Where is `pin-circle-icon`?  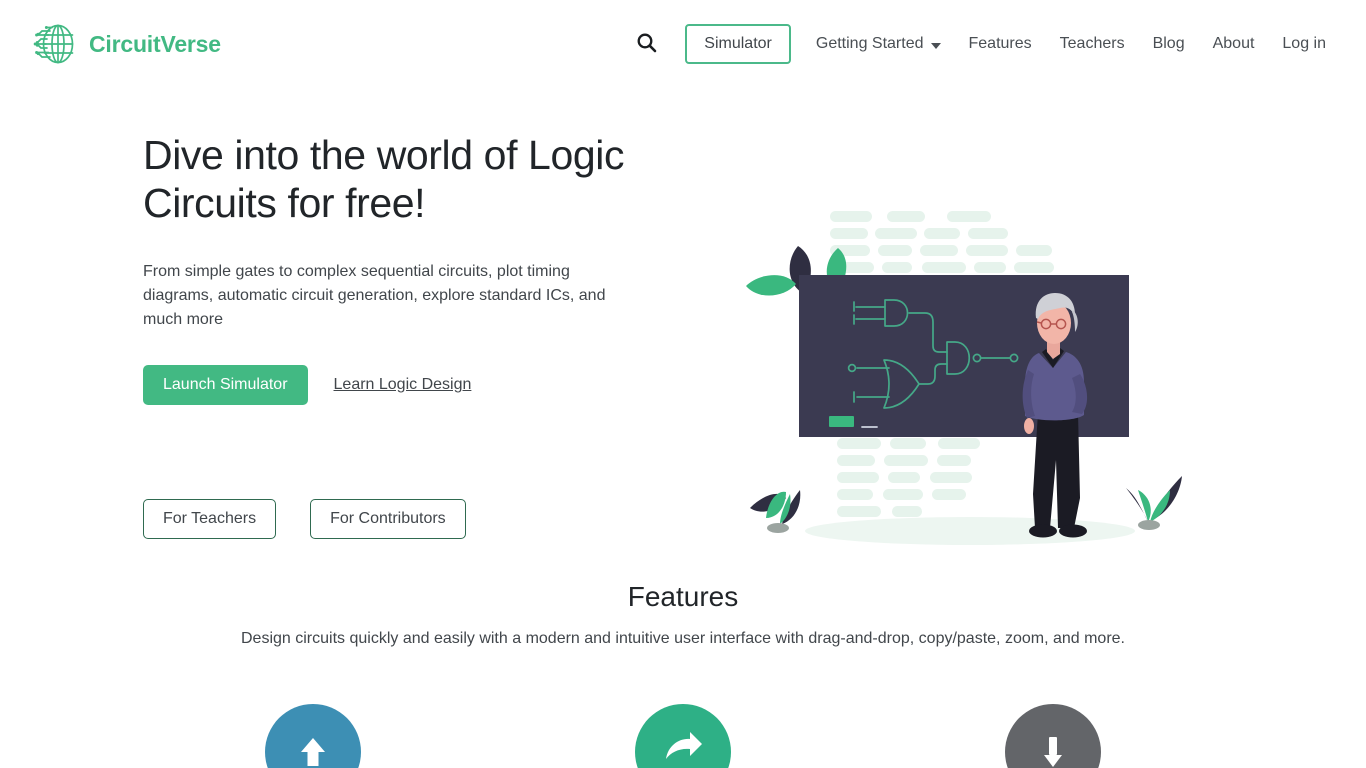 pin-circle-icon is located at coordinates (1053, 736).